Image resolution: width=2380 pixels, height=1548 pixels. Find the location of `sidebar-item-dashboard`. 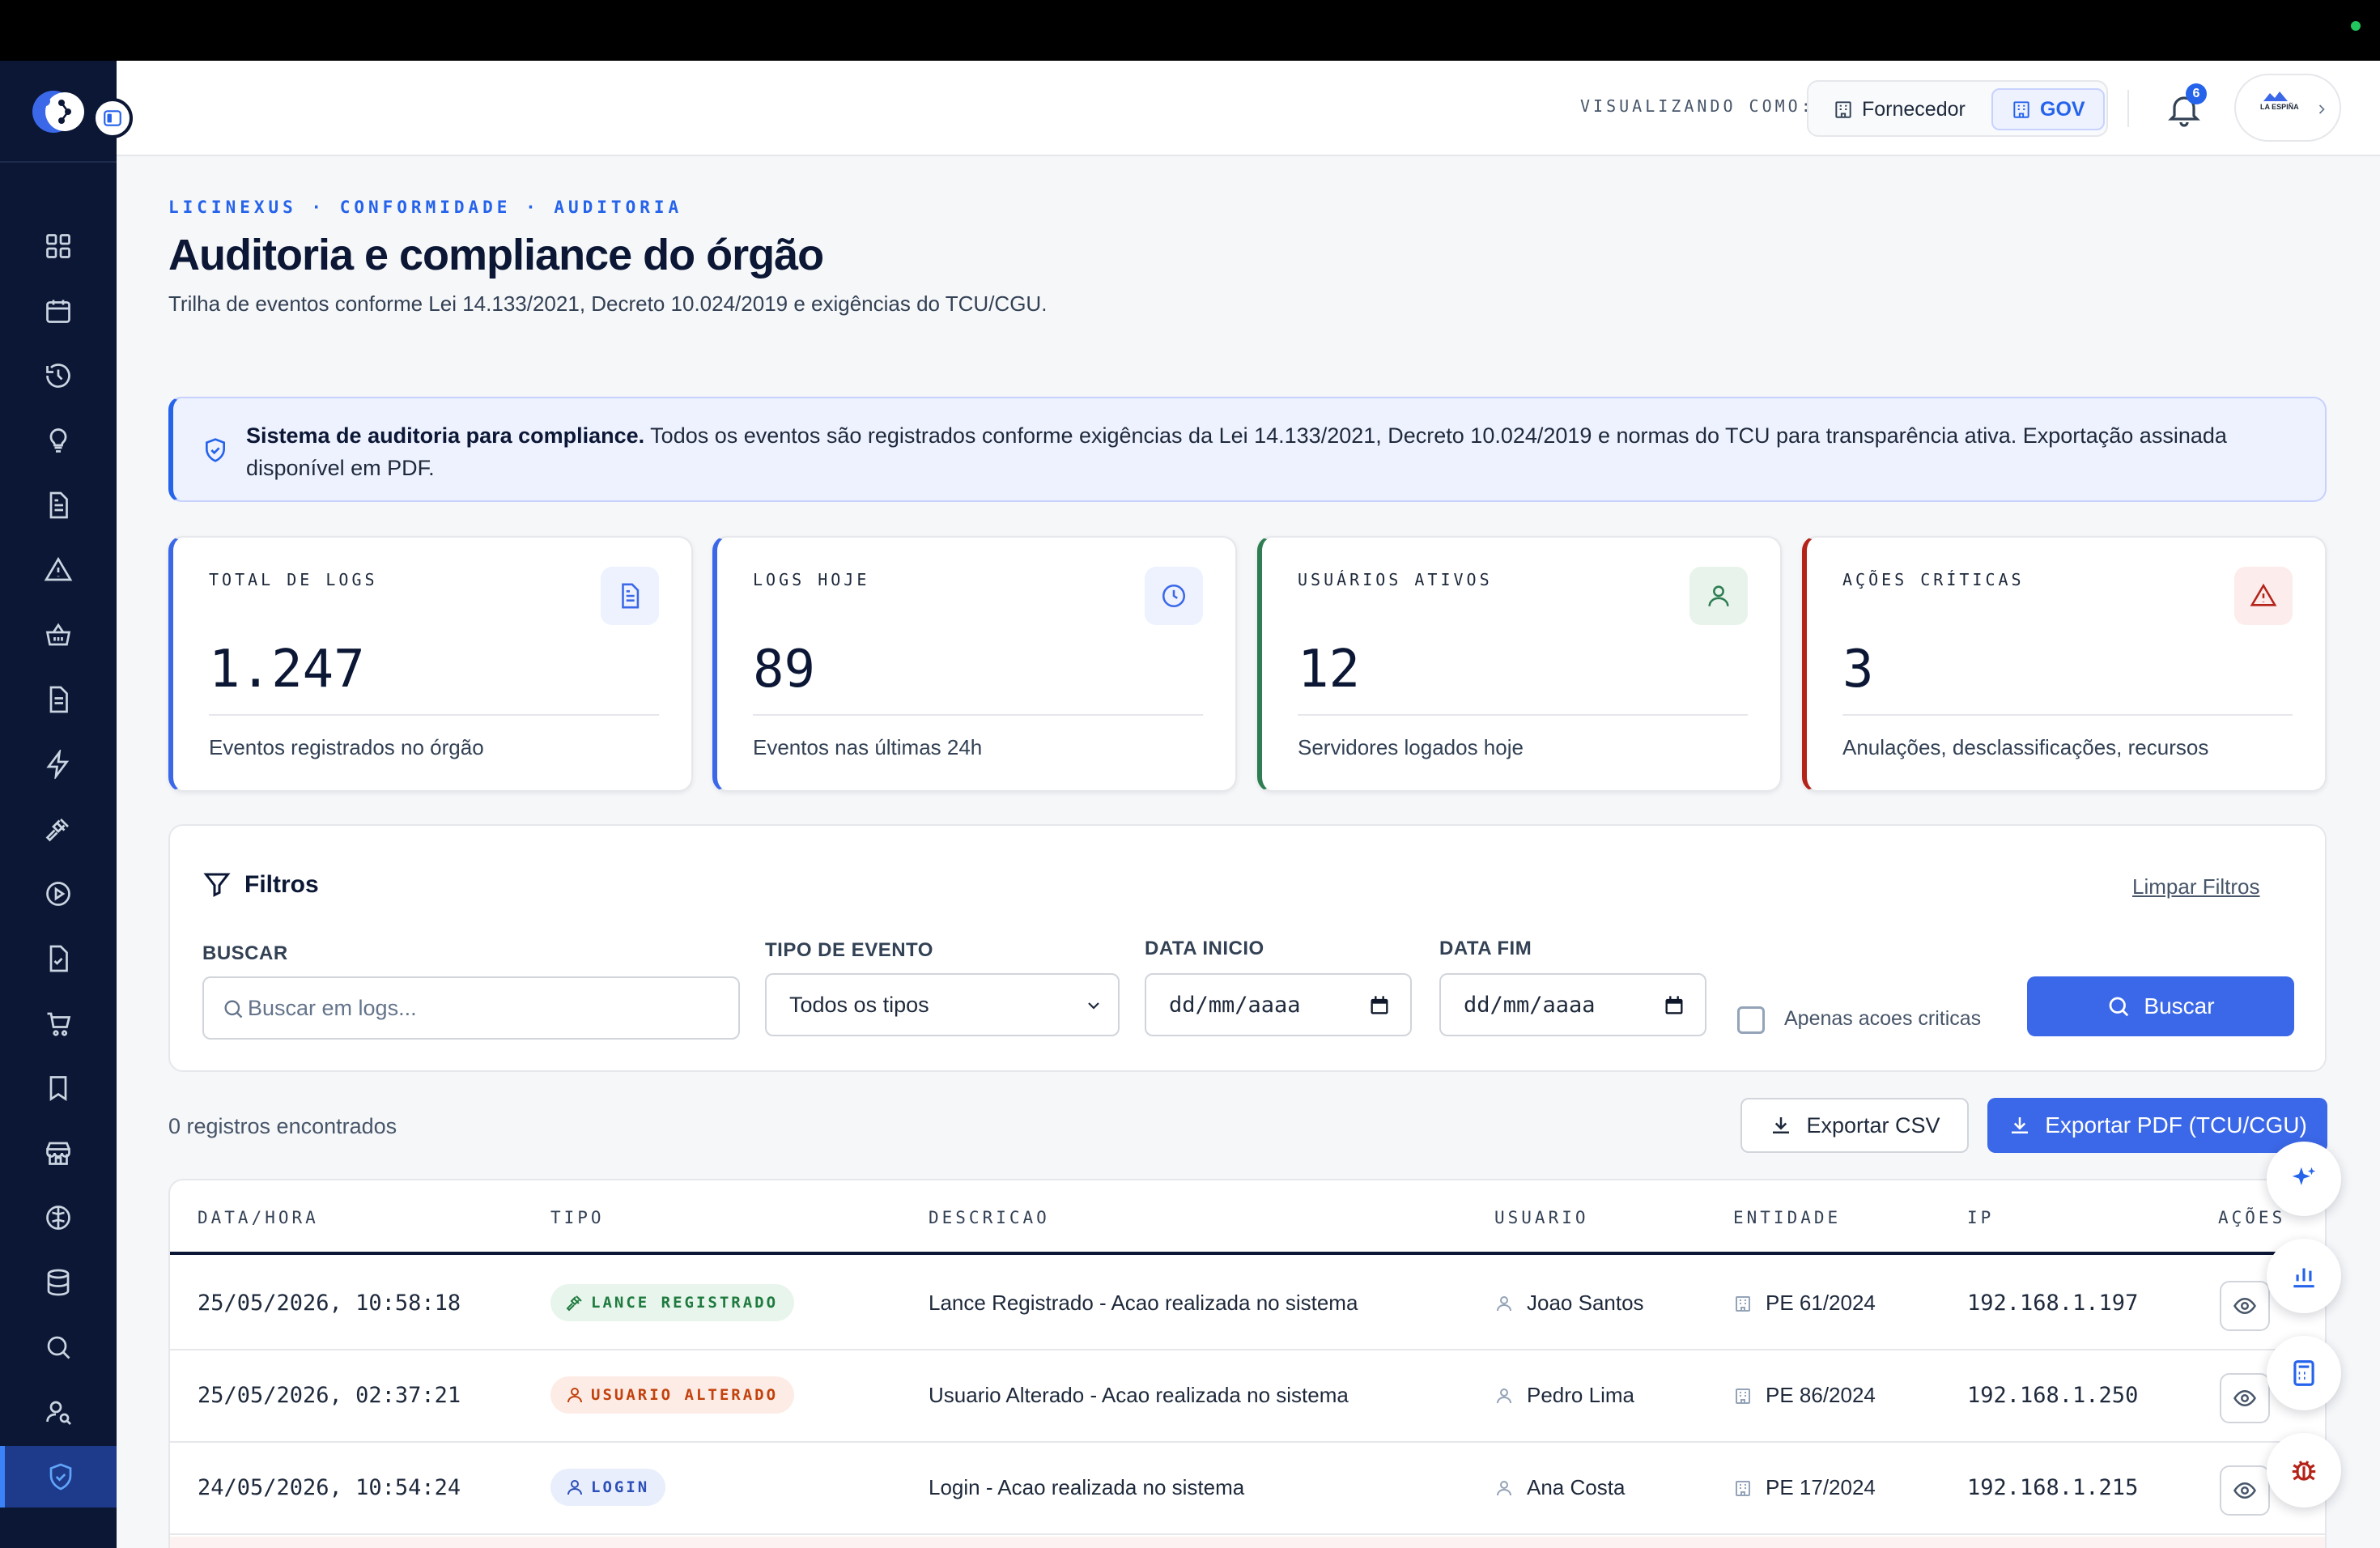

sidebar-item-dashboard is located at coordinates (58, 246).